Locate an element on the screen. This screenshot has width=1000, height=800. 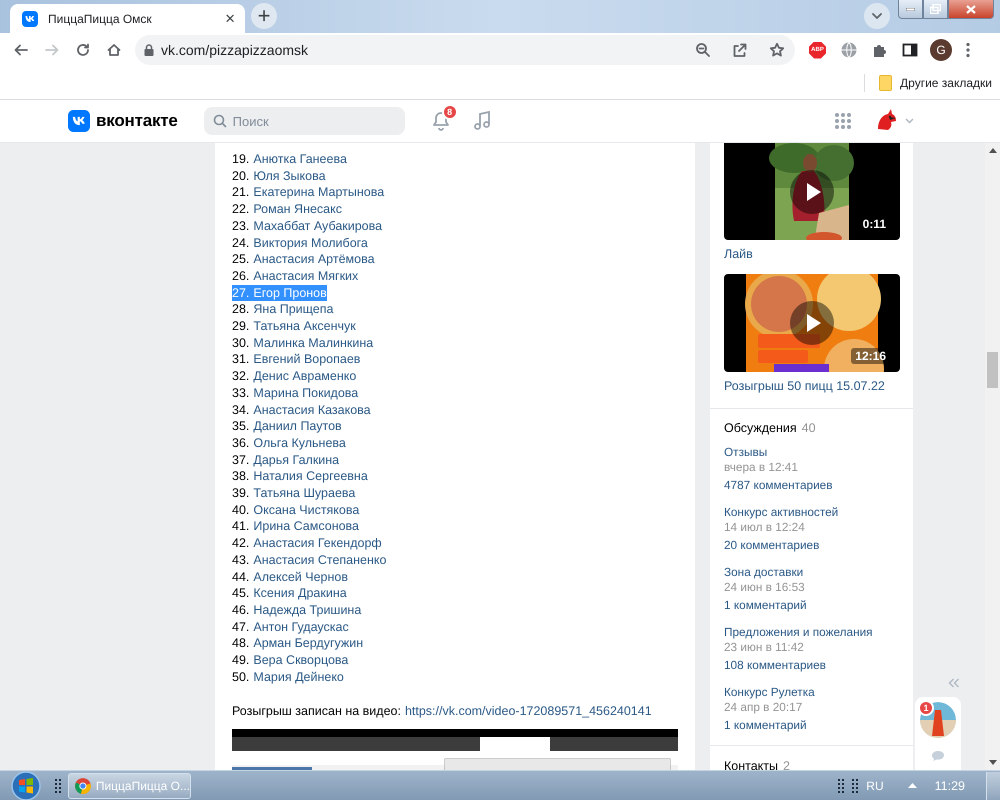
menu-icon is located at coordinates (968, 50).